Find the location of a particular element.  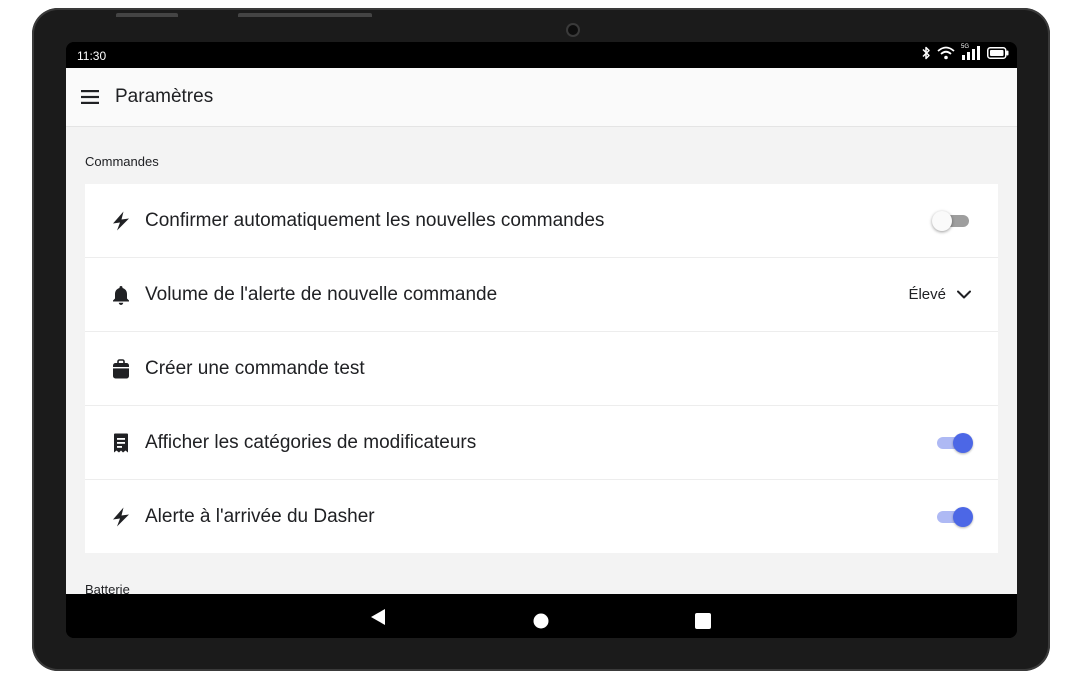

receipt-icon is located at coordinates (121, 443).